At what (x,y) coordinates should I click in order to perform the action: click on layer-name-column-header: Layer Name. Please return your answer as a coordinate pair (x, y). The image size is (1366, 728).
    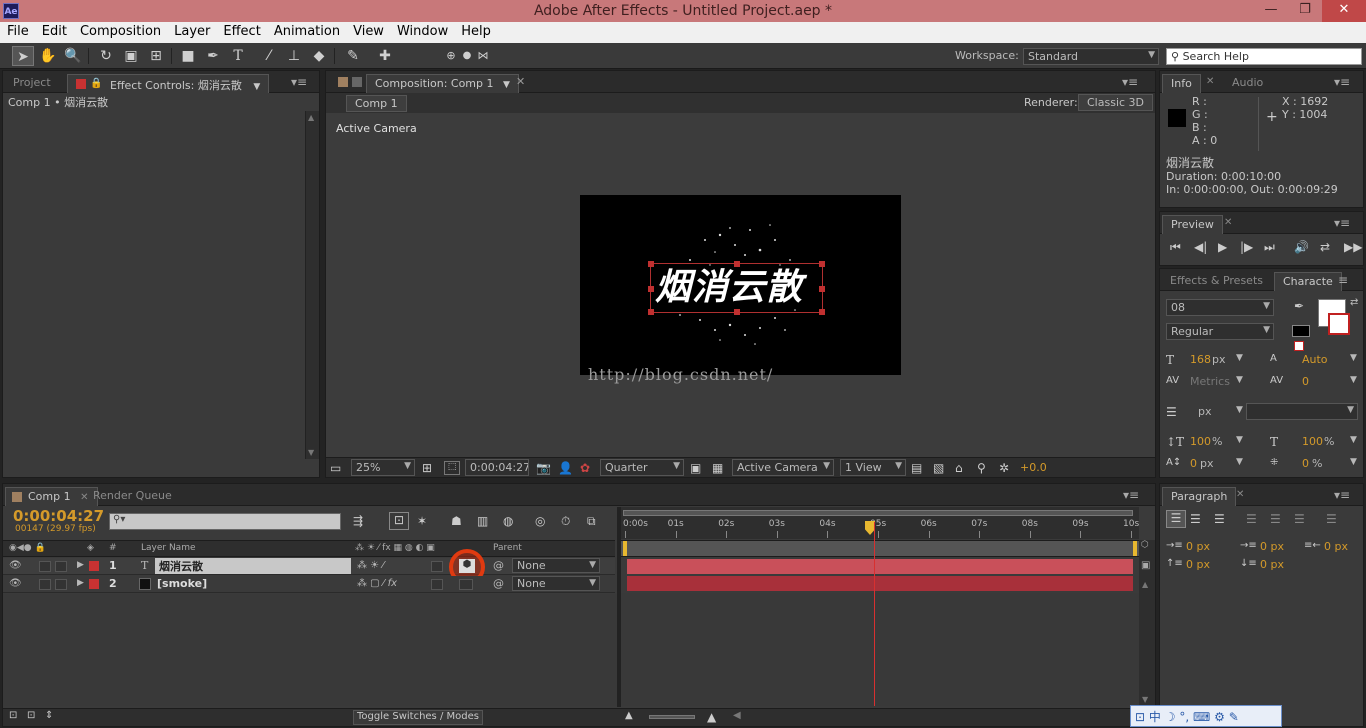
    Looking at the image, I should click on (168, 548).